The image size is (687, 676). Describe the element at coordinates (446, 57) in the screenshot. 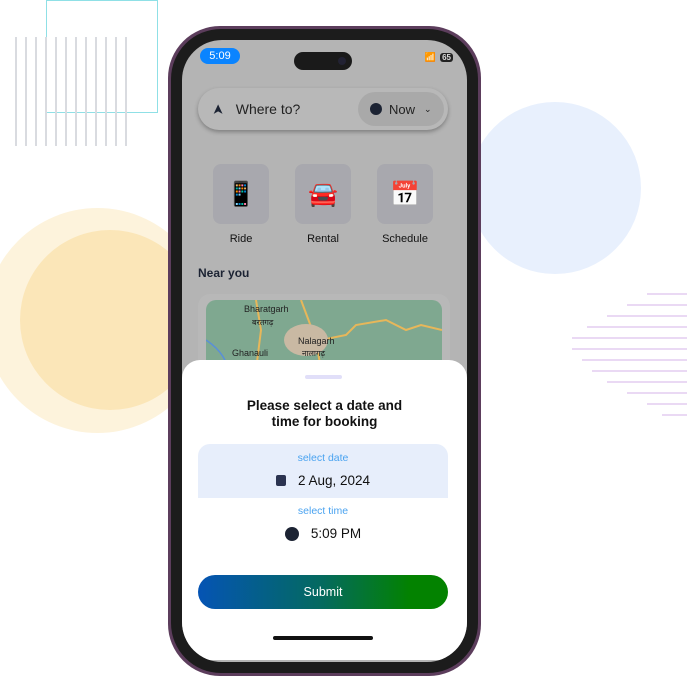

I see `battery-icon: 65` at that location.